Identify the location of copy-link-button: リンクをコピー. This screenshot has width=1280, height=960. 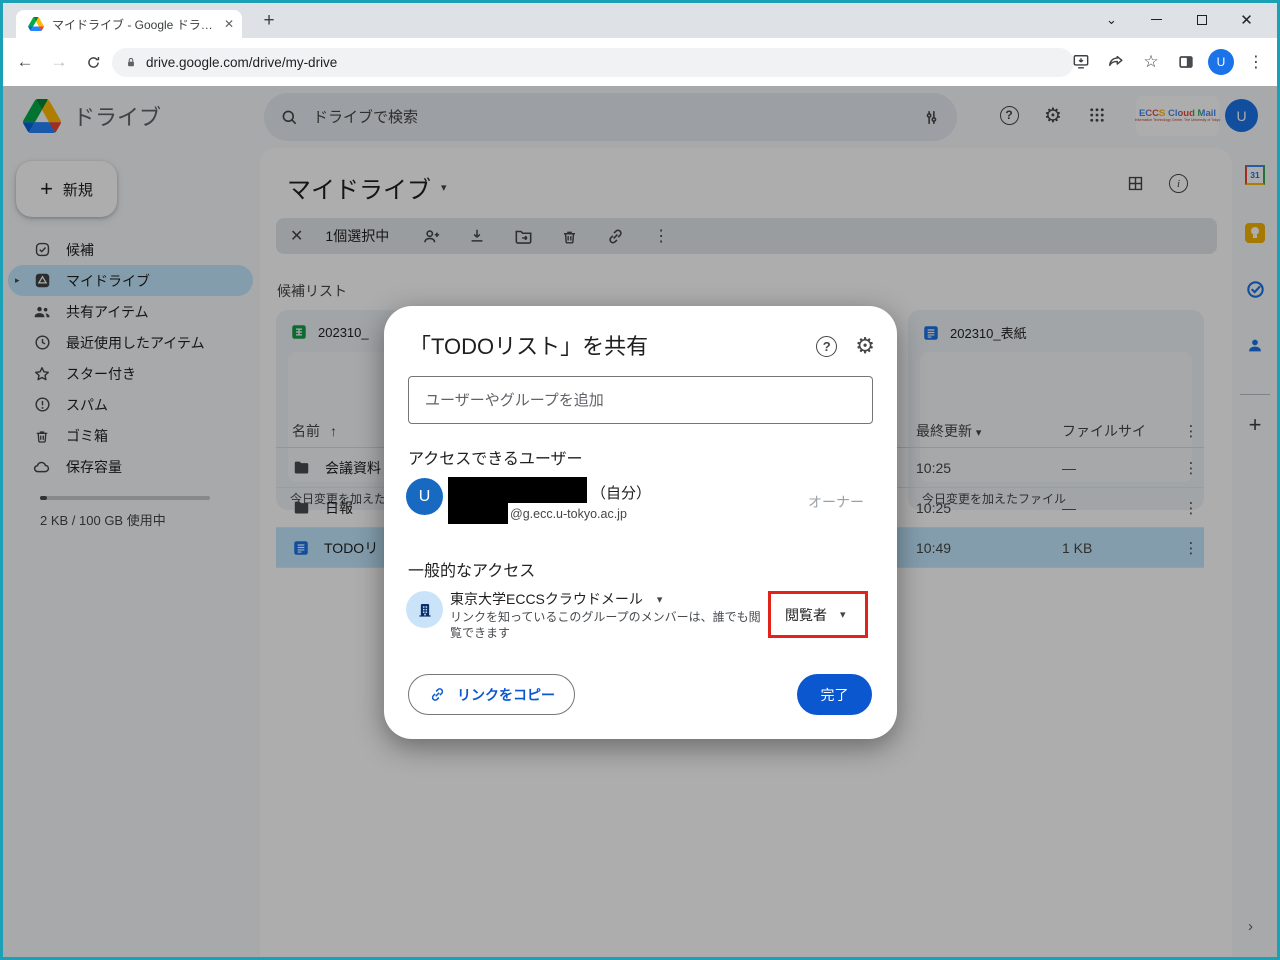
(491, 694).